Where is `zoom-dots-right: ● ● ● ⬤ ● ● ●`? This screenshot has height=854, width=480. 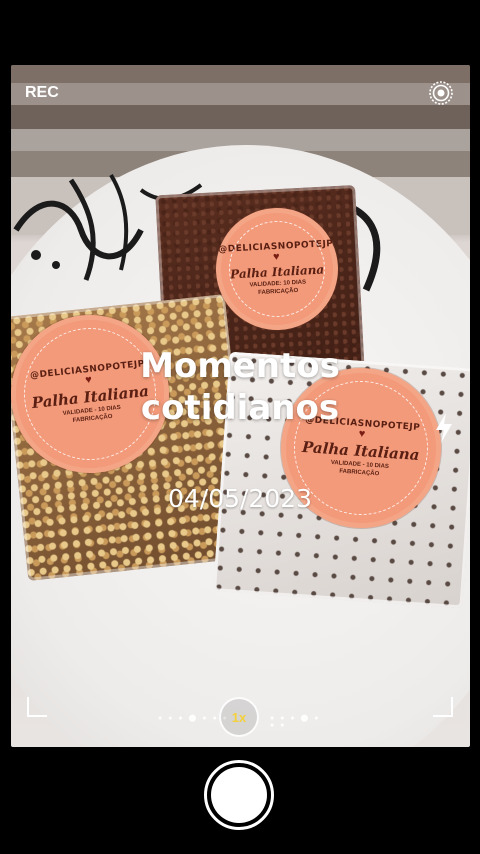
zoom-dots-right: ● ● ● ⬤ ● ● ● is located at coordinates (295, 722).